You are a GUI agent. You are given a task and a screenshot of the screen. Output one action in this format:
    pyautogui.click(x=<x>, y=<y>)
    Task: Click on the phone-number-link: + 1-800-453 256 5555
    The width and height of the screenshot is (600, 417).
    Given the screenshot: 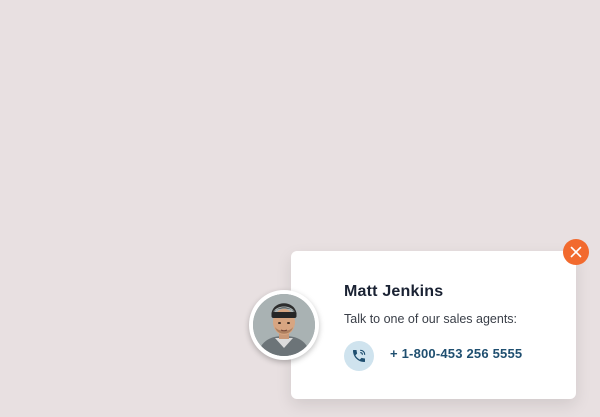 What is the action you would take?
    pyautogui.click(x=456, y=353)
    